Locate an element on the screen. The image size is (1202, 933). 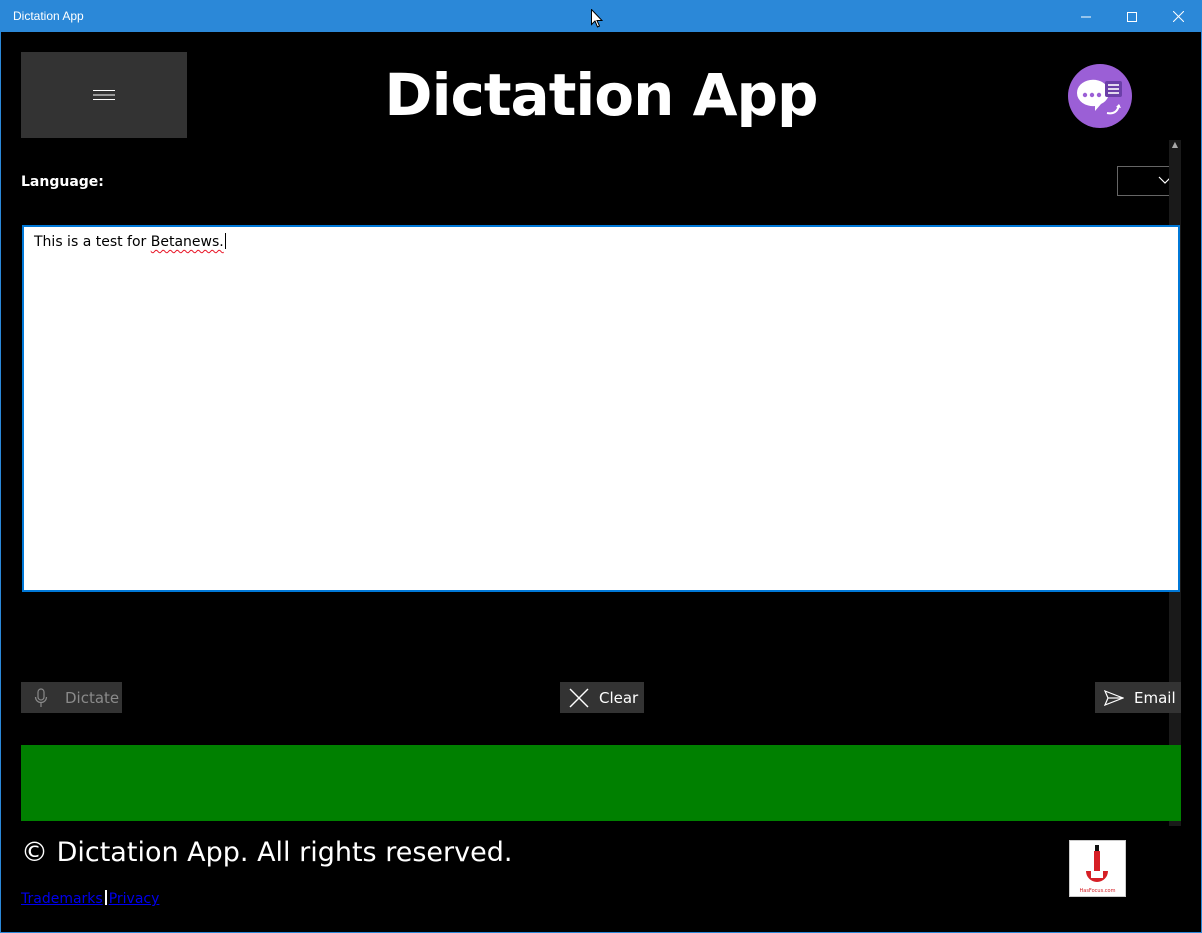
mouse-cursor-icon is located at coordinates (597, 18).